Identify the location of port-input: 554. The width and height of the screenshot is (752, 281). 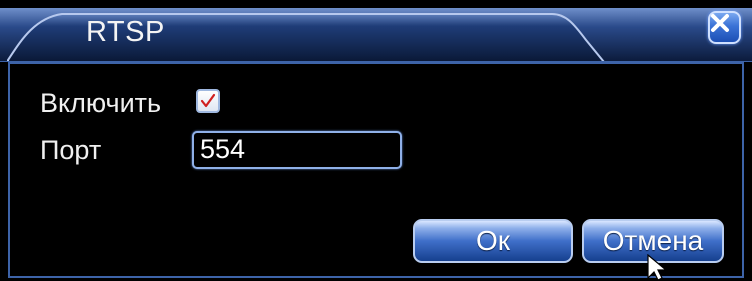
(297, 150).